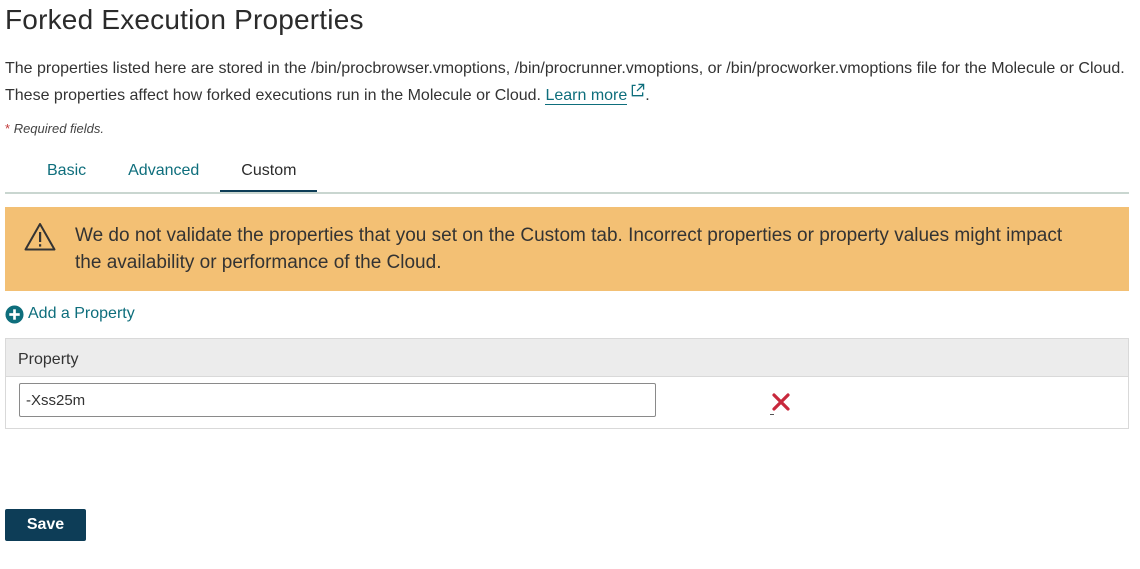  I want to click on learn-more-label: Learn more, so click(586, 95).